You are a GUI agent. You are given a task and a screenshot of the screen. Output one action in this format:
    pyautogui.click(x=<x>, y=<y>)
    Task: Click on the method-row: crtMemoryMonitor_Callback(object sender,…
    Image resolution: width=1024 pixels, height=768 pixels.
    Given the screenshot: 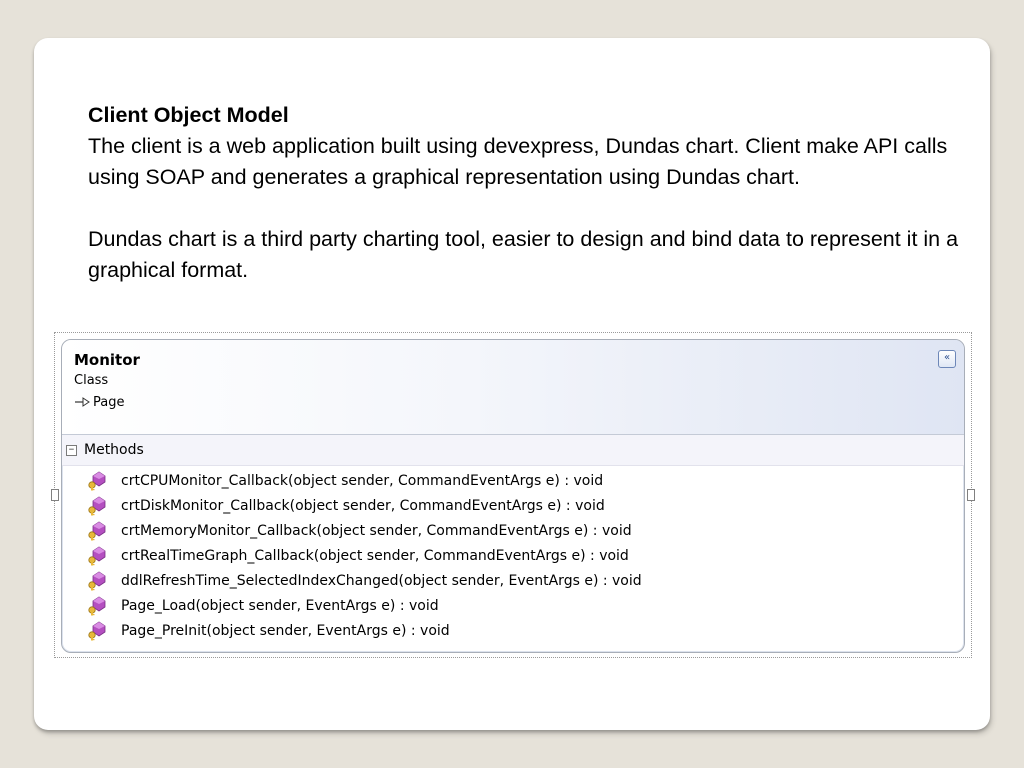 What is the action you would take?
    pyautogui.click(x=364, y=530)
    